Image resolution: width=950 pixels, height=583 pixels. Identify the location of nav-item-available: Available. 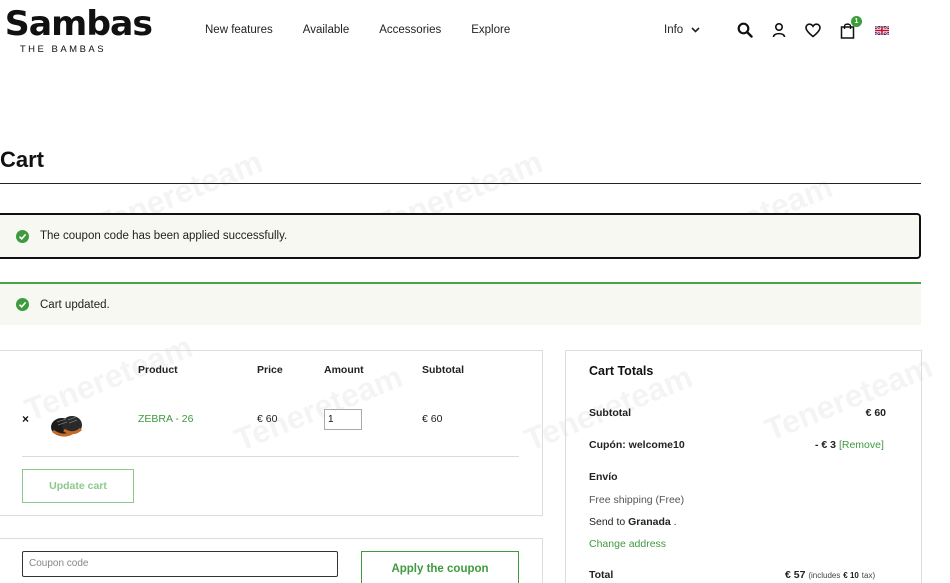
(326, 30).